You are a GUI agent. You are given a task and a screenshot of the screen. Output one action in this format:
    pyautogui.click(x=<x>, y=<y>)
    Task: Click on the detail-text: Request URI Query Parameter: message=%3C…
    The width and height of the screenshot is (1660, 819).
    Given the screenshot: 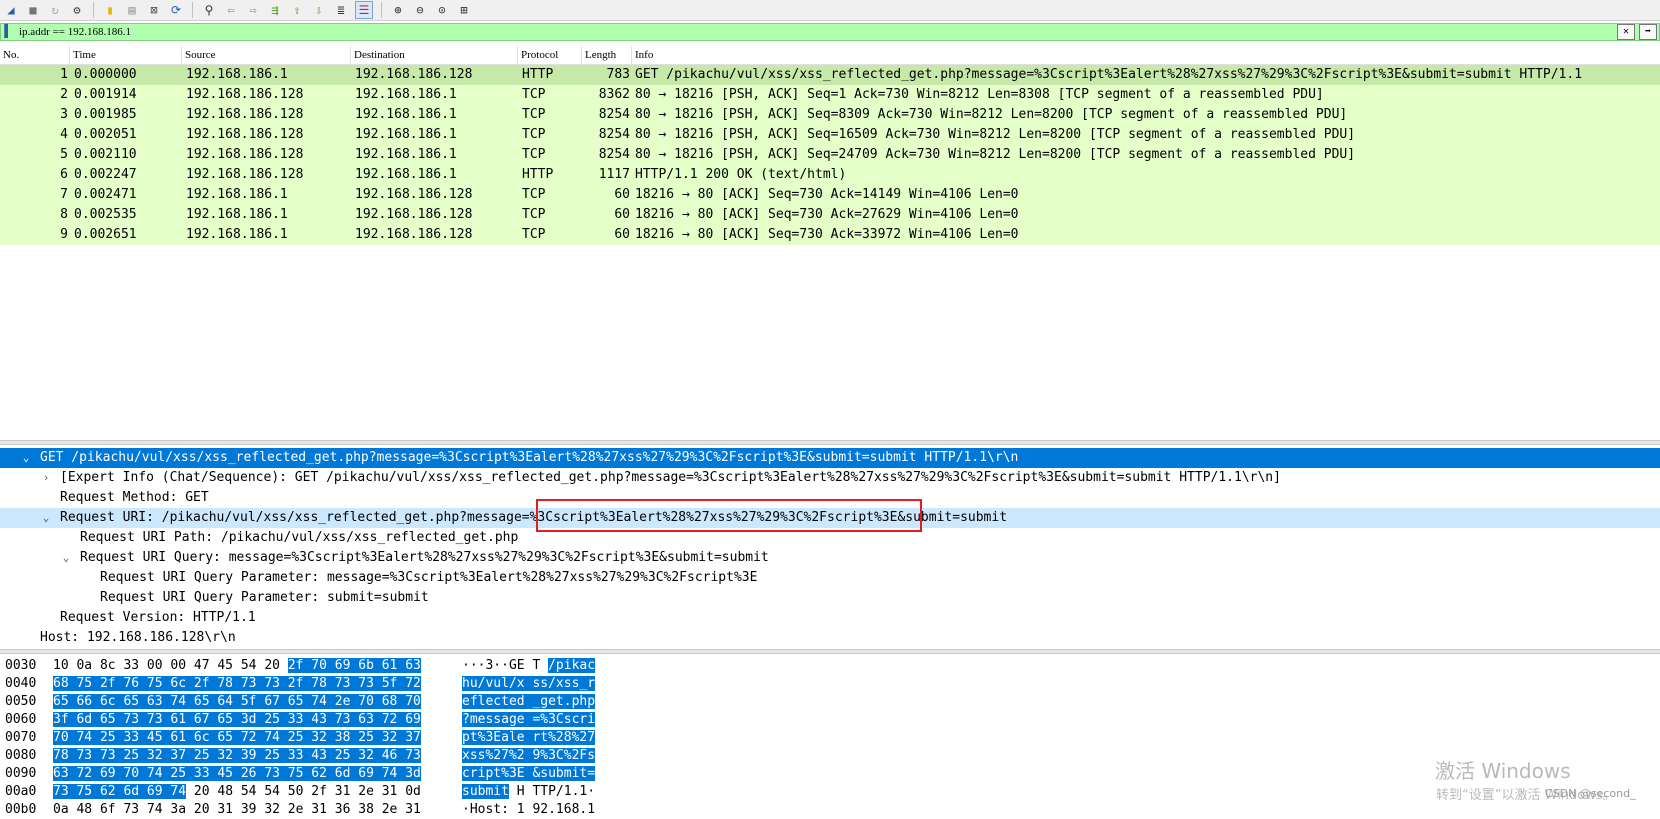 What is the action you would take?
    pyautogui.click(x=429, y=577)
    